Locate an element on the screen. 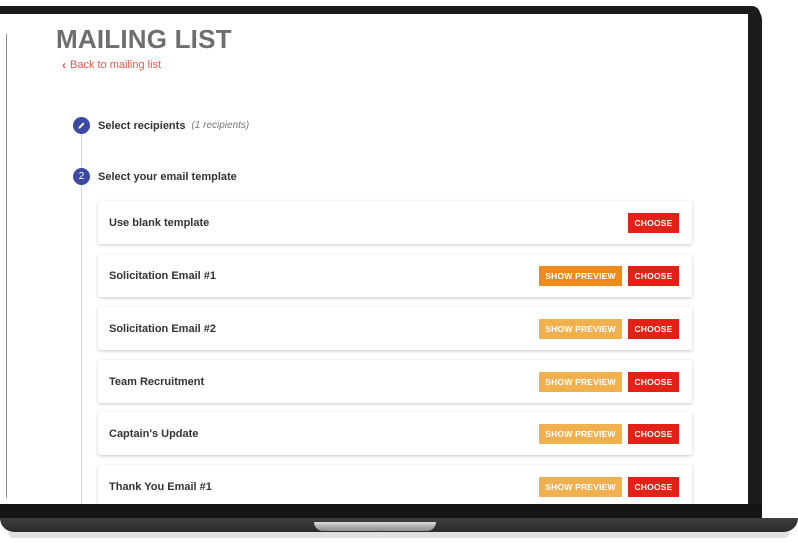 This screenshot has width=798, height=543. page-title: MAILING LIST is located at coordinates (144, 39).